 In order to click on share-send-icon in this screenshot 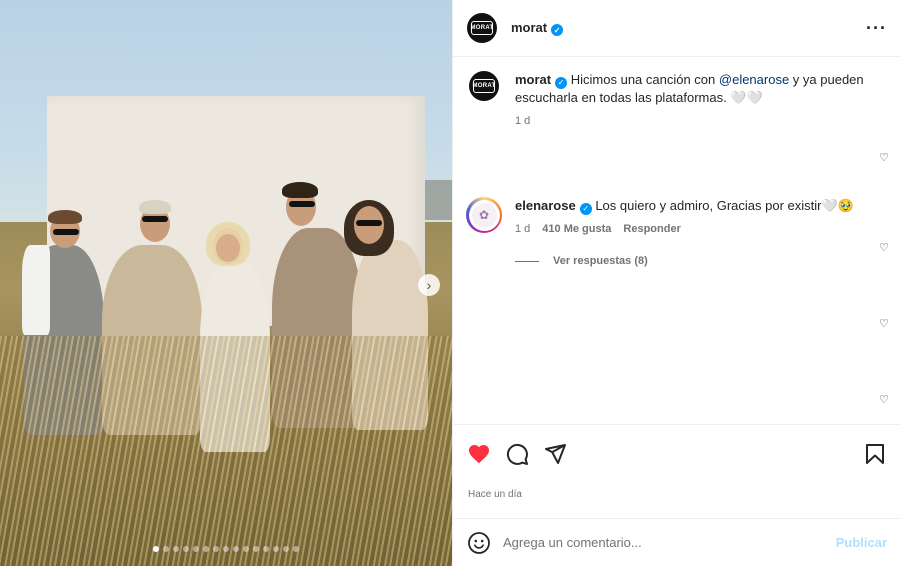, I will do `click(555, 454)`.